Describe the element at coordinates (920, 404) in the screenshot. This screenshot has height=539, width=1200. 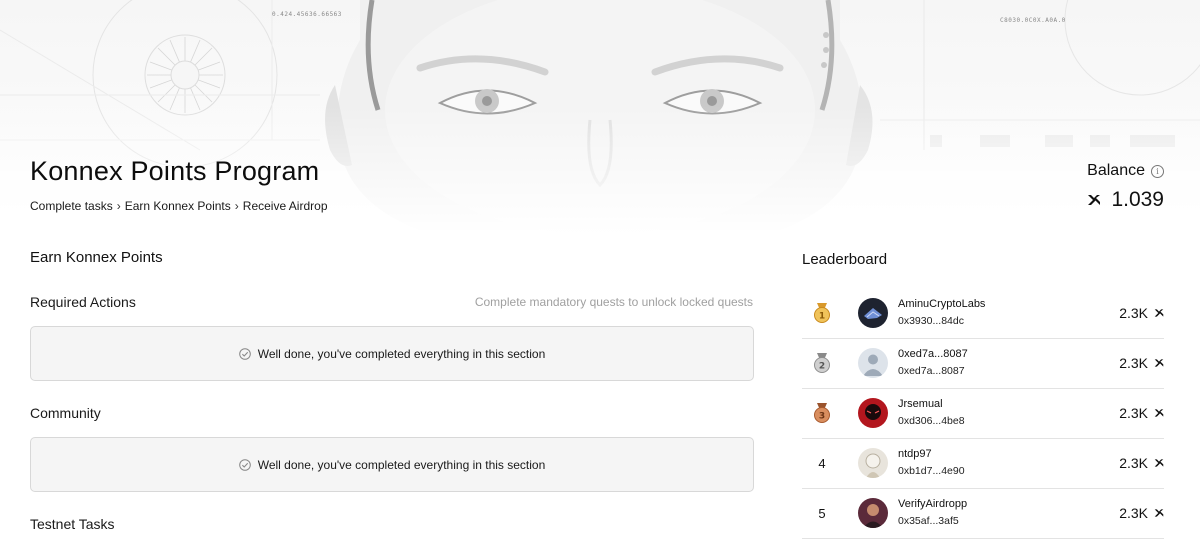
I see `user-name: Jrsemual` at that location.